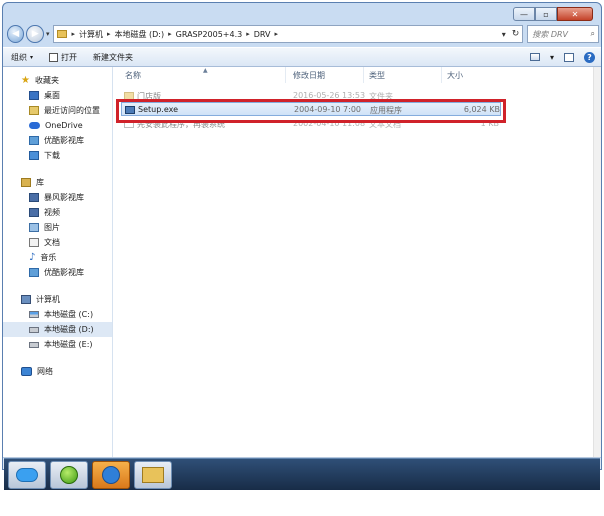 Image resolution: width=604 pixels, height=516 pixels. Describe the element at coordinates (32, 57) in the screenshot. I see `chevron-down-icon: ▾` at that location.